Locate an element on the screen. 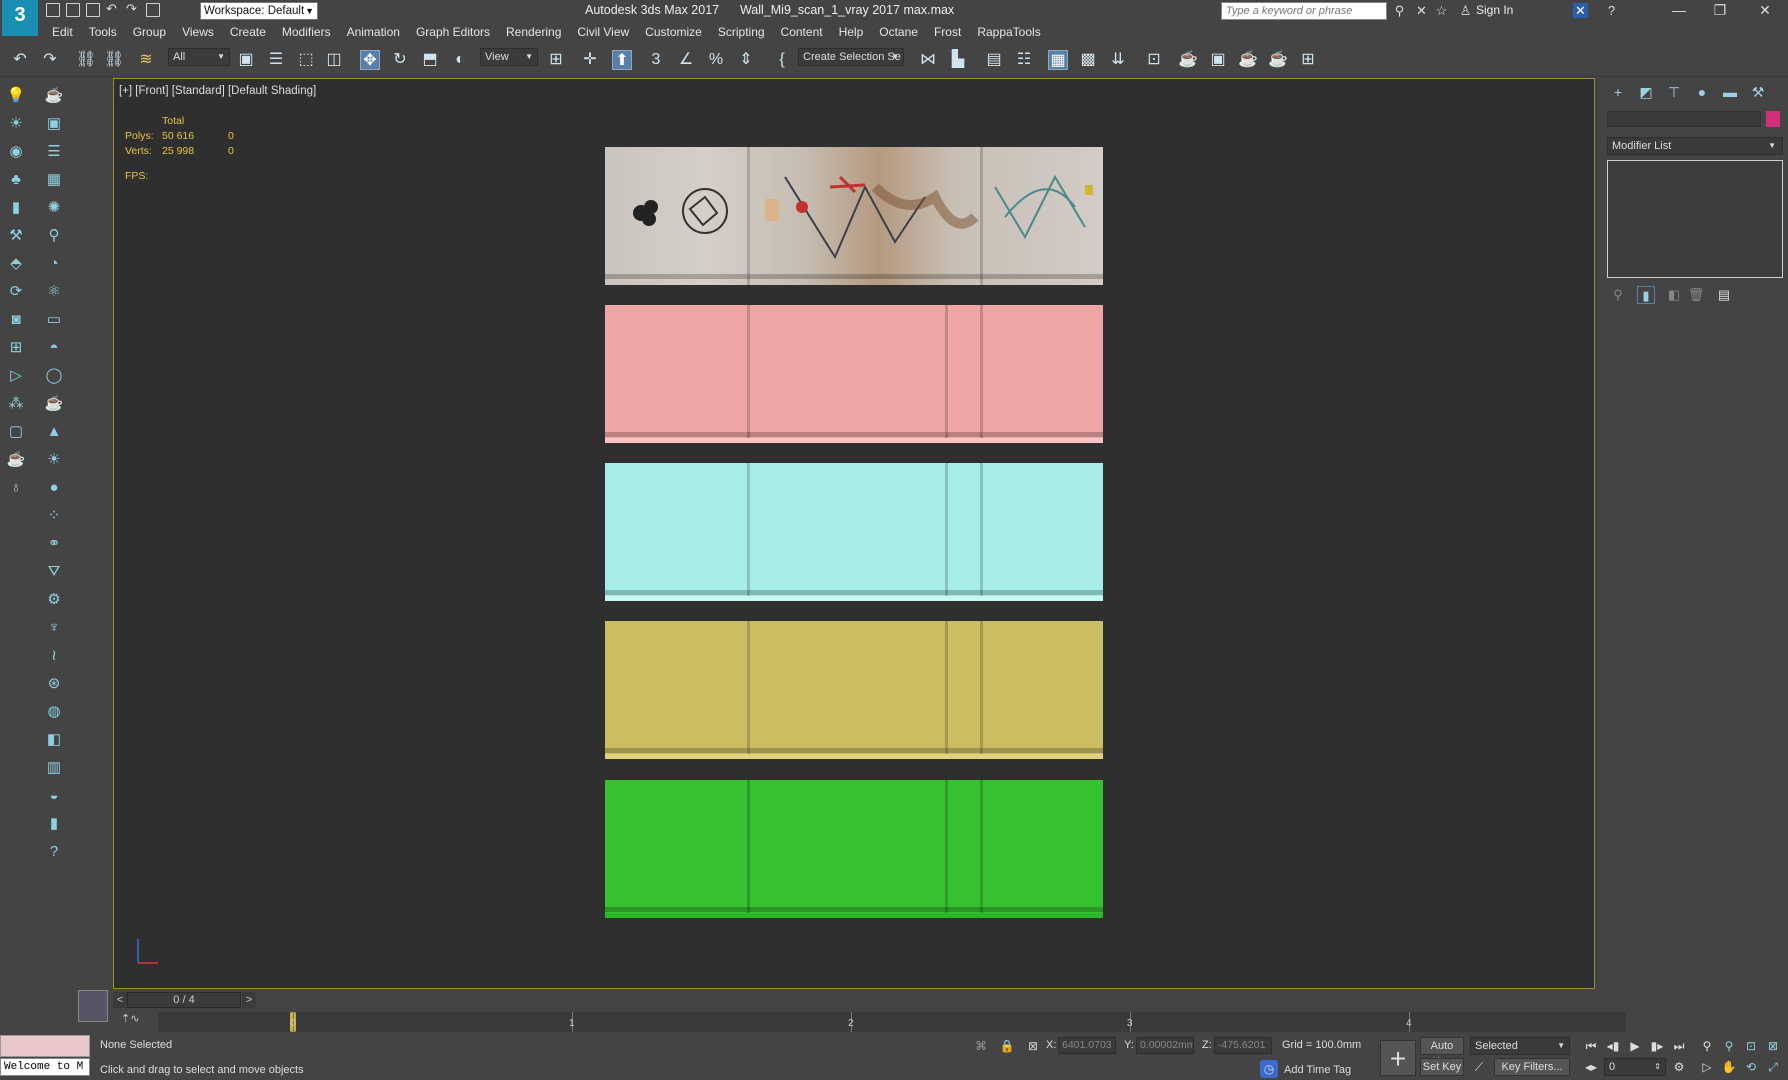 The width and height of the screenshot is (1788, 1080). maxscript-listener-mini is located at coordinates (45, 1046).